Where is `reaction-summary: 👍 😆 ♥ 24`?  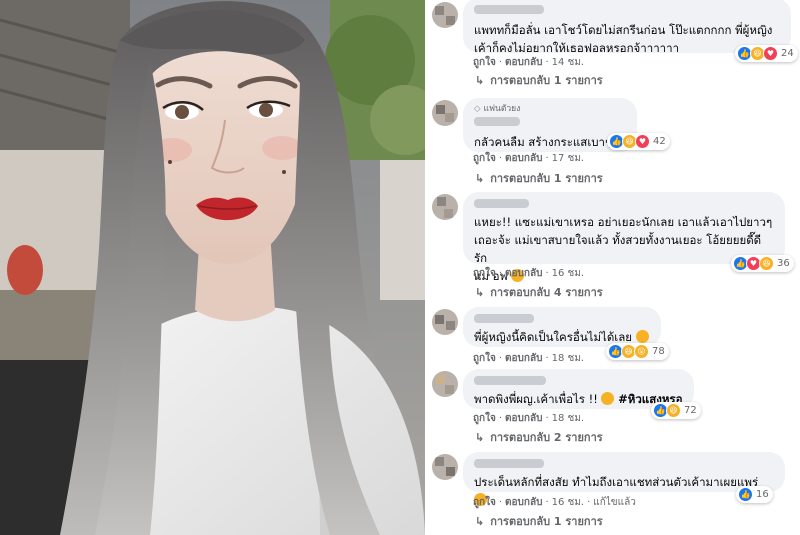
reaction-summary: 👍 😆 ♥ 24 is located at coordinates (766, 53).